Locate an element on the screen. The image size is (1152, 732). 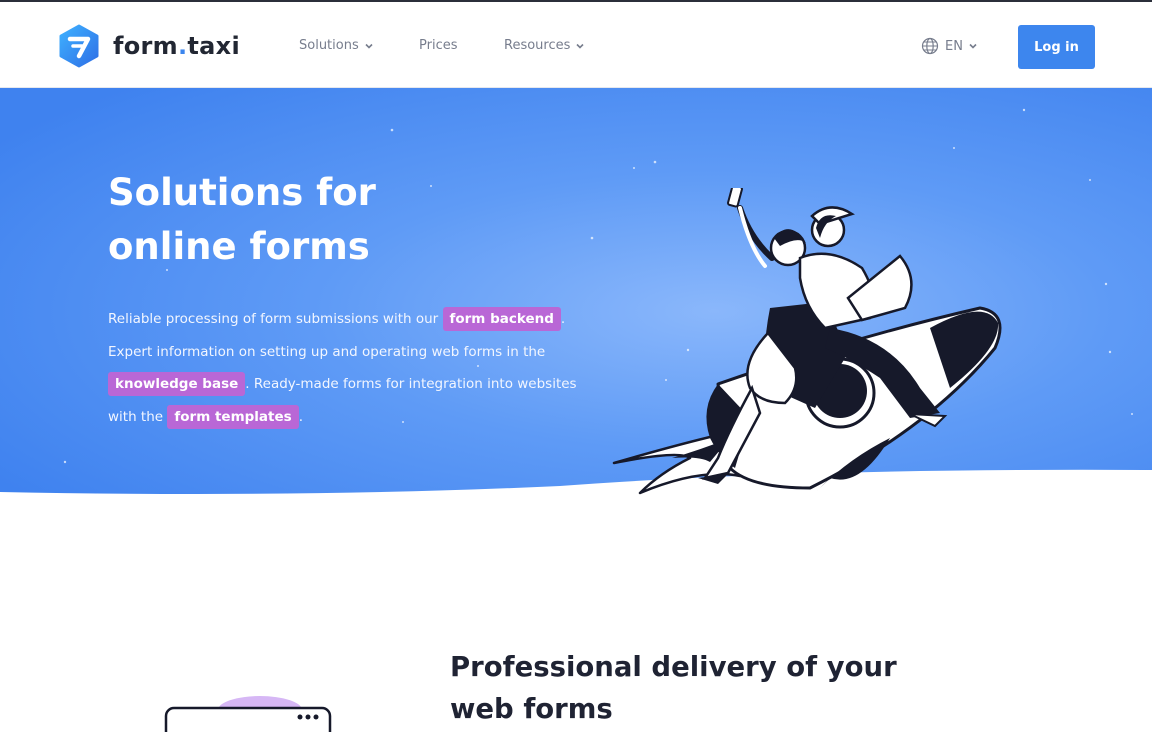
nav-prices: Prices is located at coordinates (438, 45).